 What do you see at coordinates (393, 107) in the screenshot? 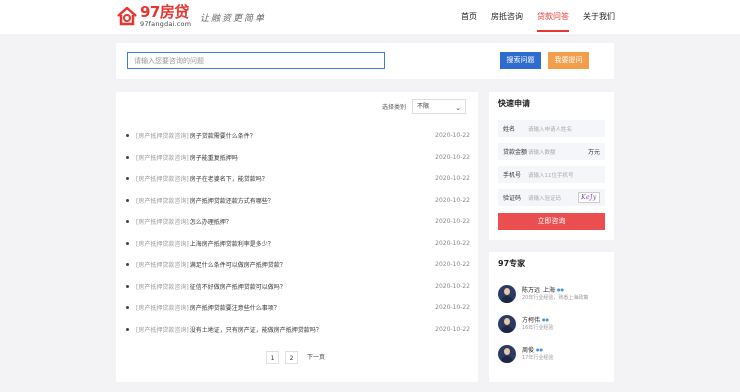
I see `filter-label: 选择类别` at bounding box center [393, 107].